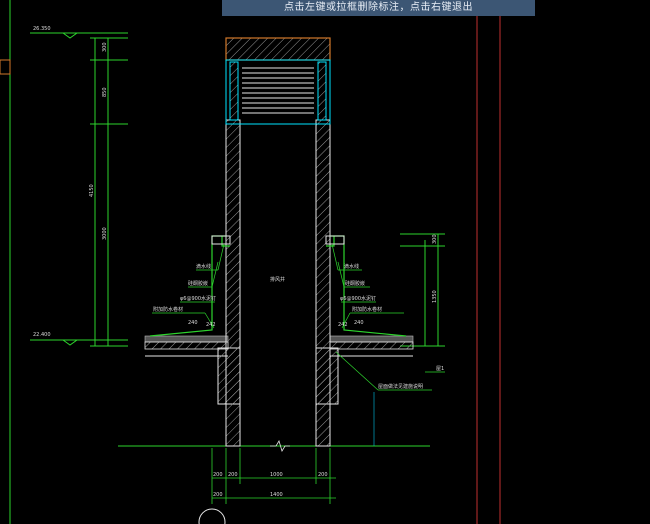 This screenshot has height=524, width=650. What do you see at coordinates (367, 309) in the screenshot?
I see `note-right-membrane: 附加防水卷材` at bounding box center [367, 309].